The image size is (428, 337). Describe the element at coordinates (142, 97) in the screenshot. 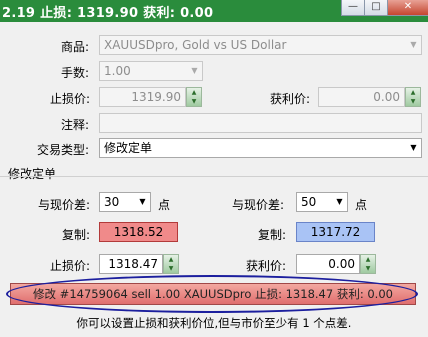

I see `stoploss-input: 1319.90` at that location.